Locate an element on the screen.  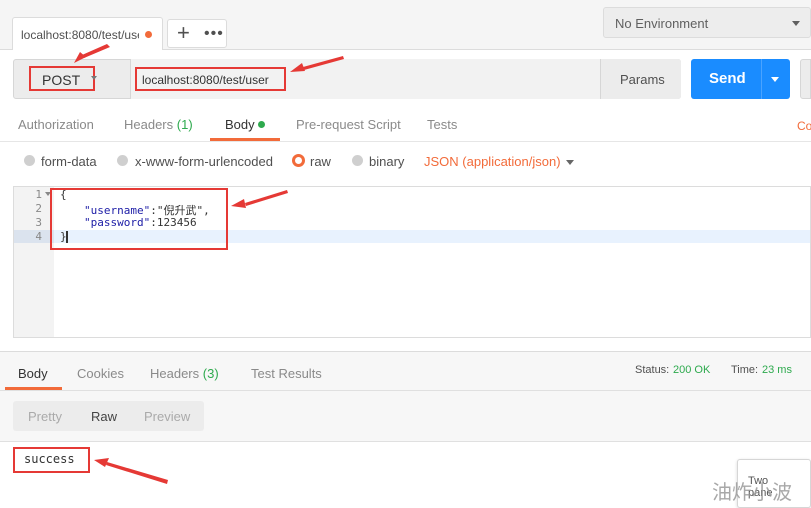
time-value: 23 ms is located at coordinates (777, 370).